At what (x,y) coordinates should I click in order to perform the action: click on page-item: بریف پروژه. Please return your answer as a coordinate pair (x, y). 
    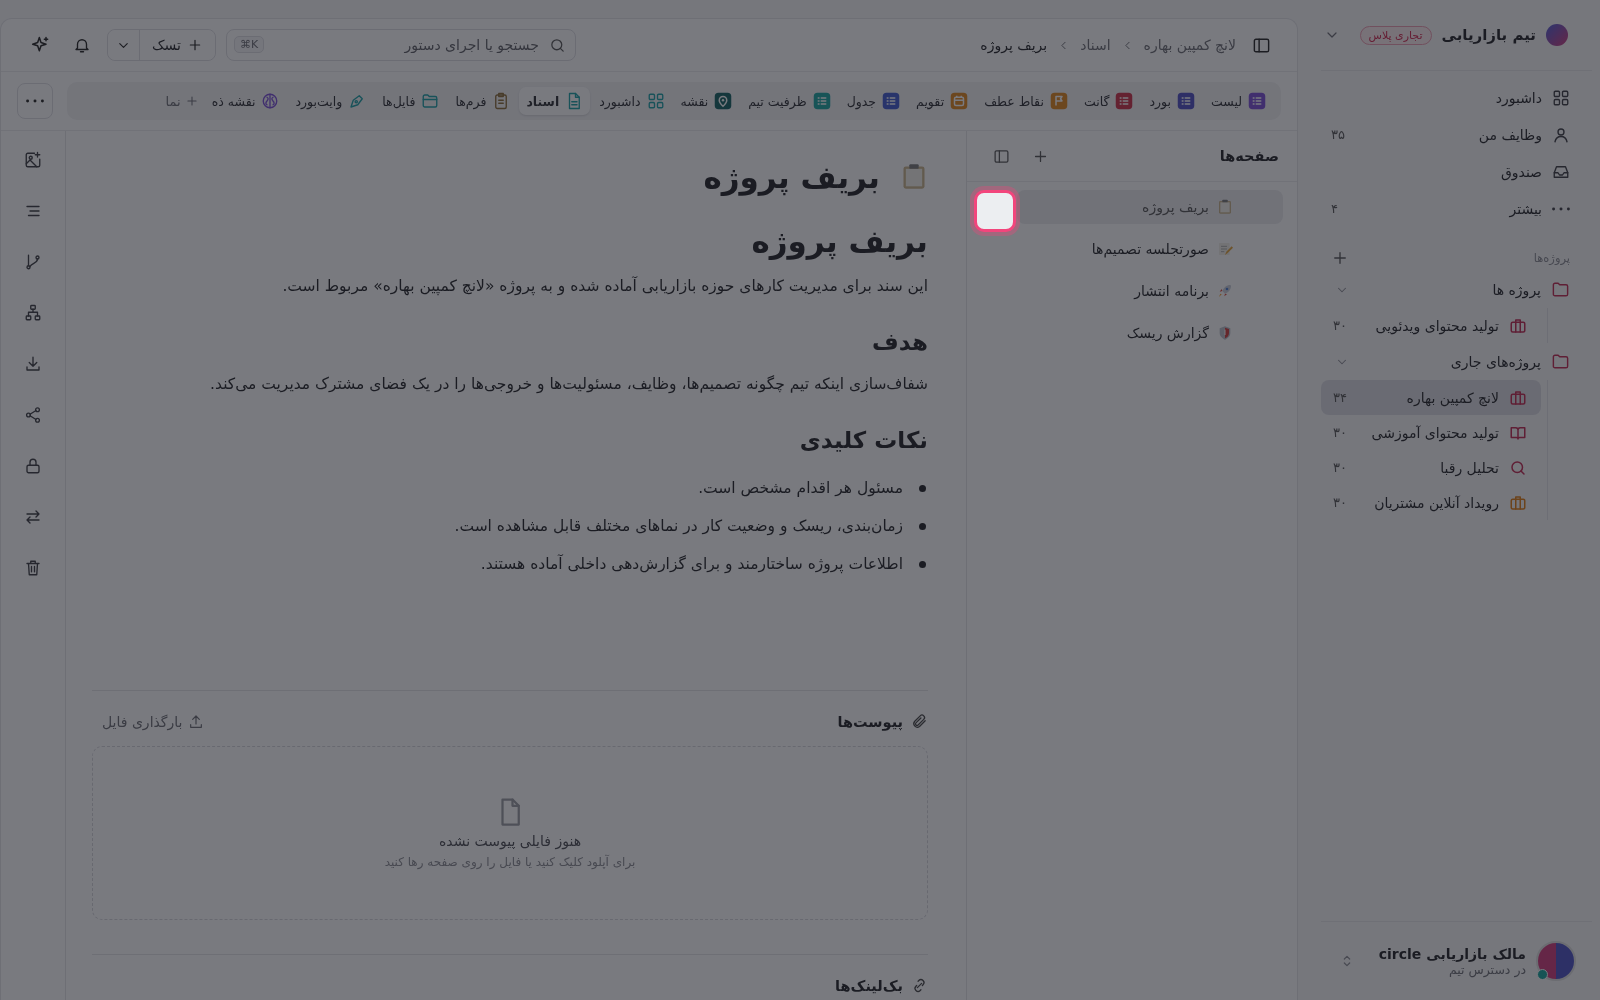
    Looking at the image, I should click on (1150, 207).